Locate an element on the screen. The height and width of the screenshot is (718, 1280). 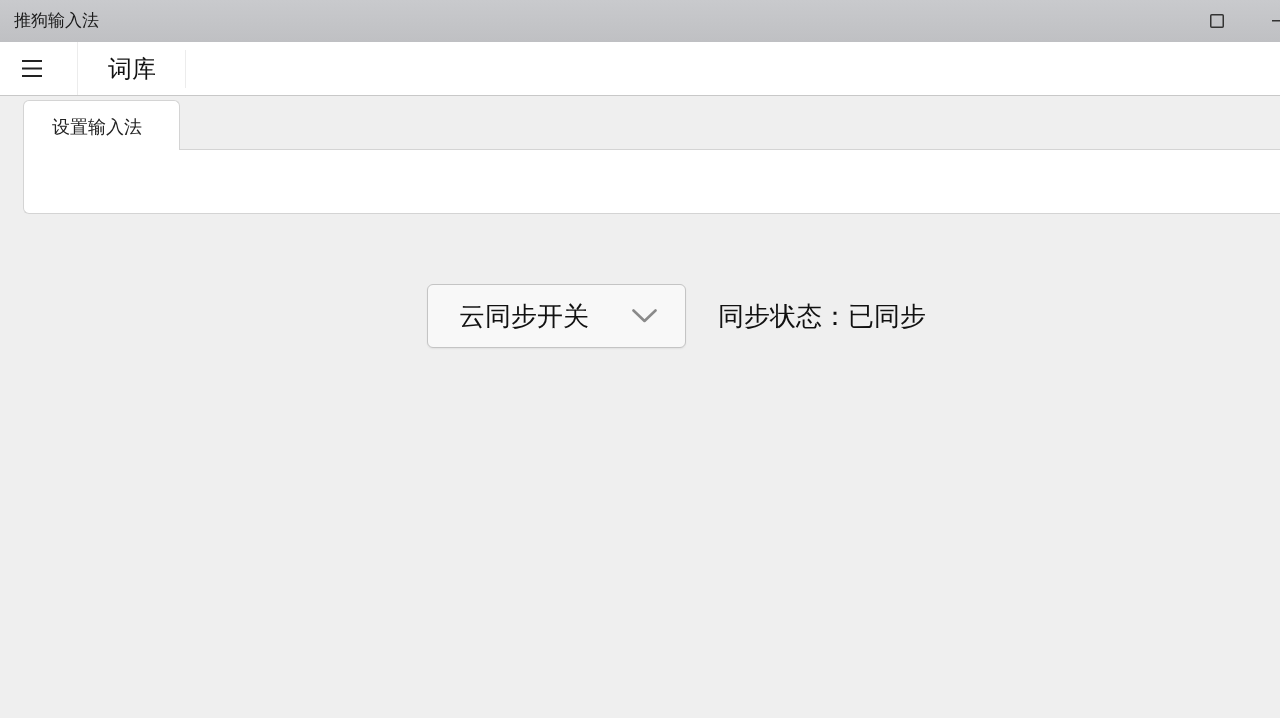
maximize-icon is located at coordinates (1217, 21).